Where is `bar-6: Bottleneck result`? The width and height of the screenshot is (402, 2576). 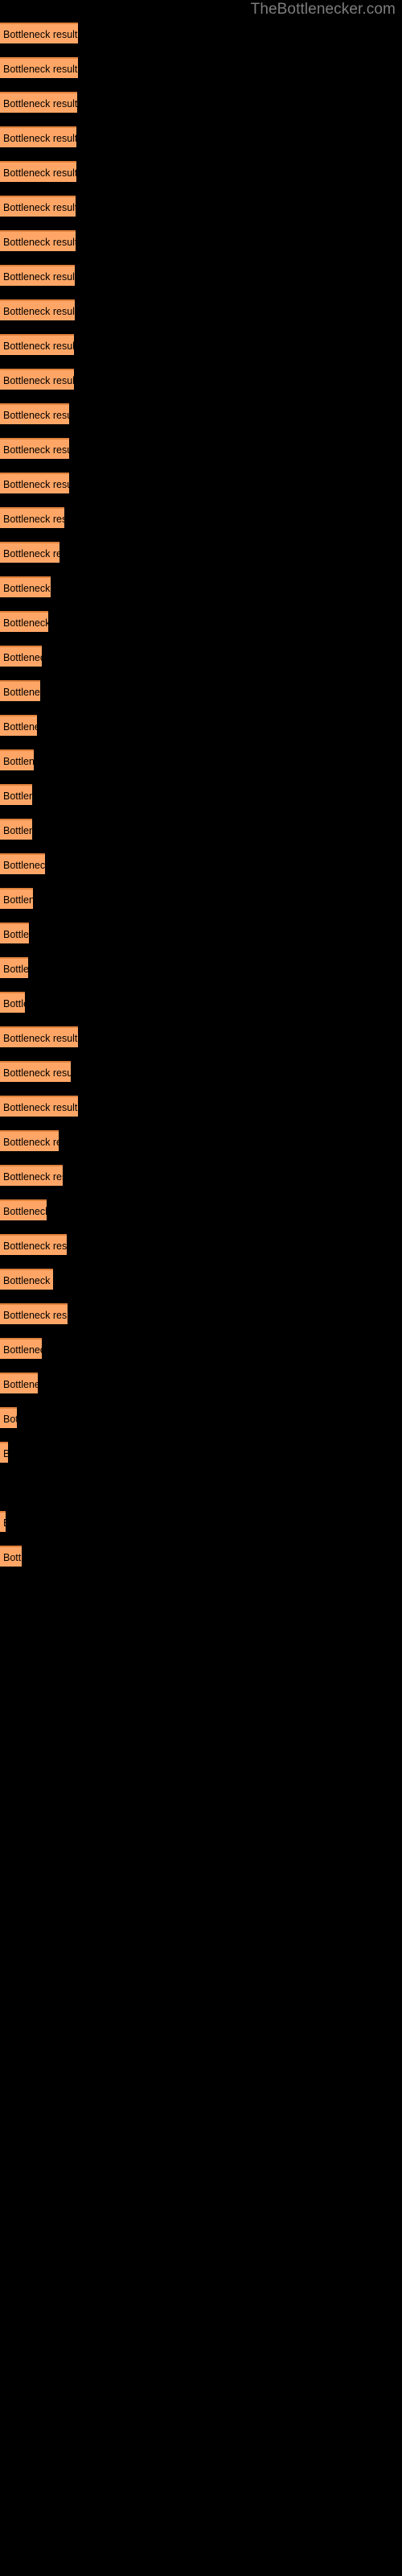 bar-6: Bottleneck result is located at coordinates (38, 206).